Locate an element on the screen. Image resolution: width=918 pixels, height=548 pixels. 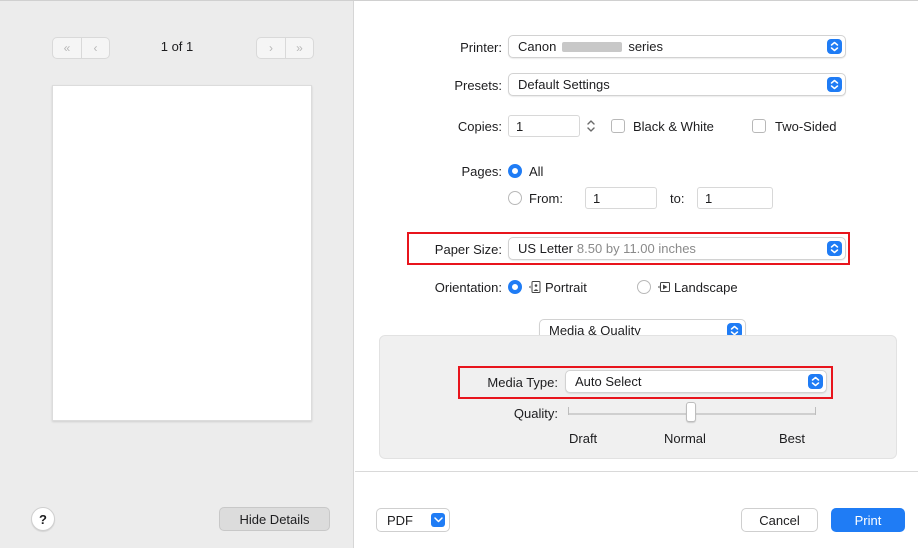
presets-label: Presets: is located at coordinates (478, 85).